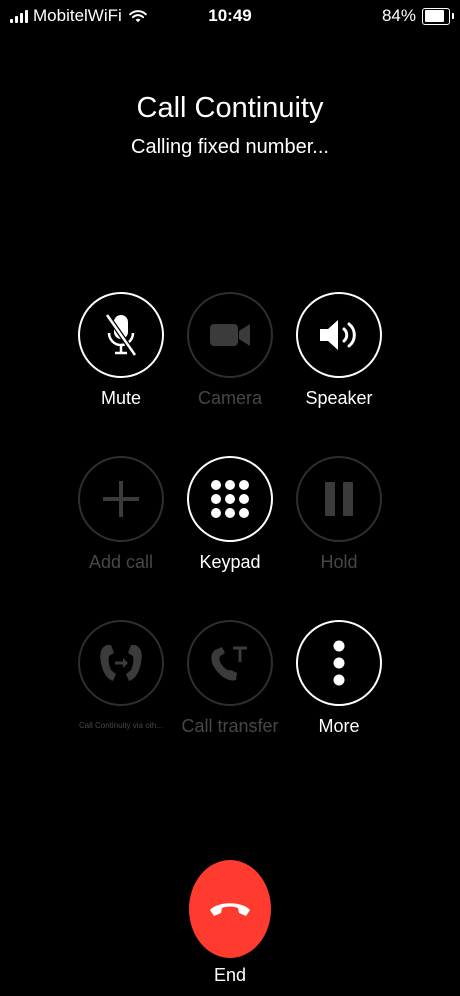 Image resolution: width=460 pixels, height=996 pixels. I want to click on call-transfer-icon, so click(229, 663).